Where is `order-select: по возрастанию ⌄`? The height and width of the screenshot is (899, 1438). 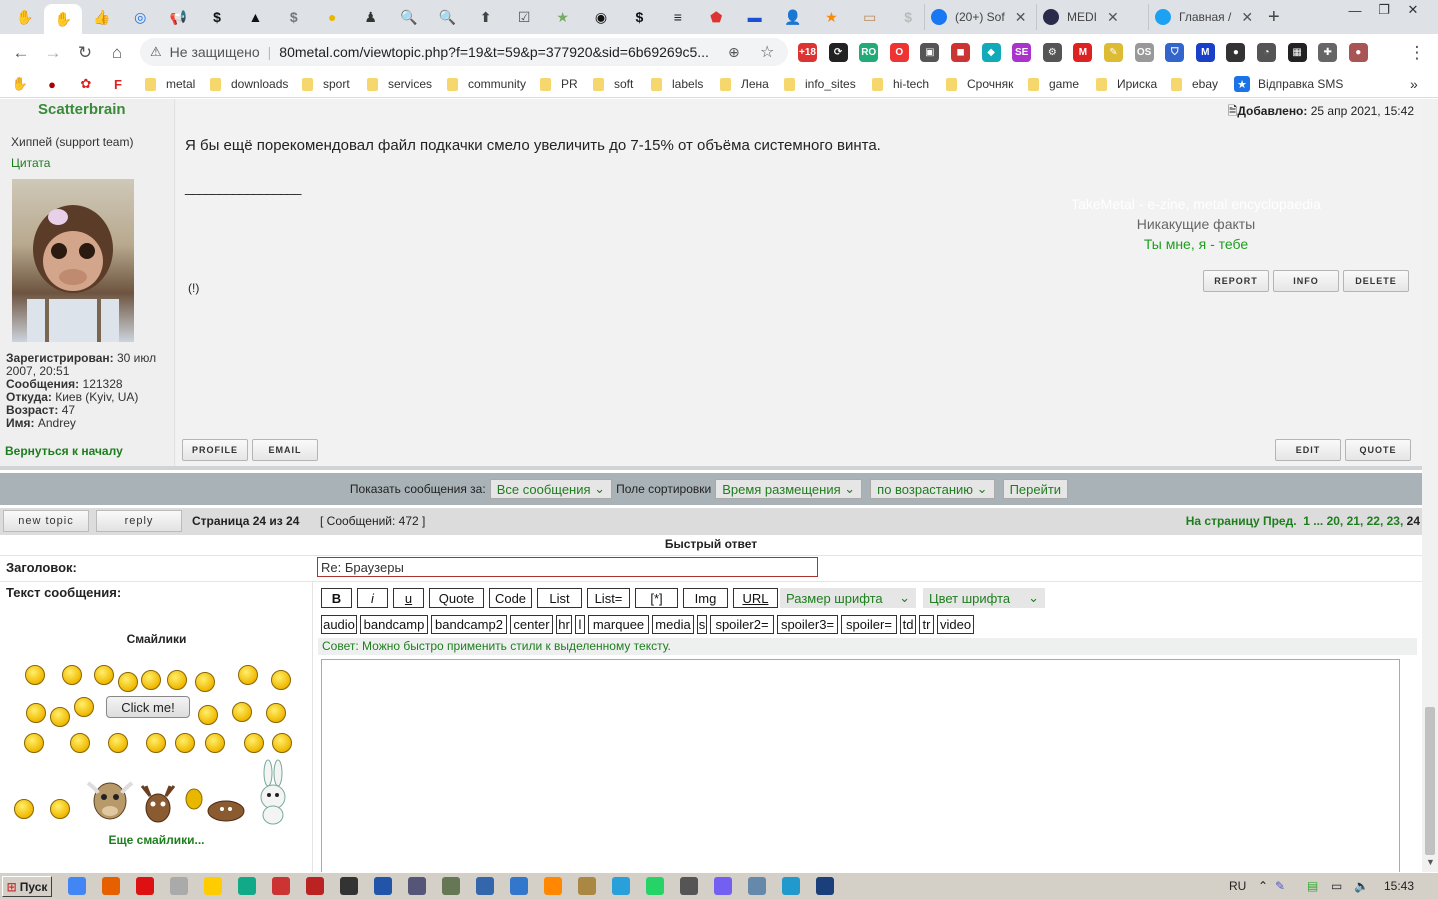
order-select: по возрастанию ⌄ is located at coordinates (932, 489).